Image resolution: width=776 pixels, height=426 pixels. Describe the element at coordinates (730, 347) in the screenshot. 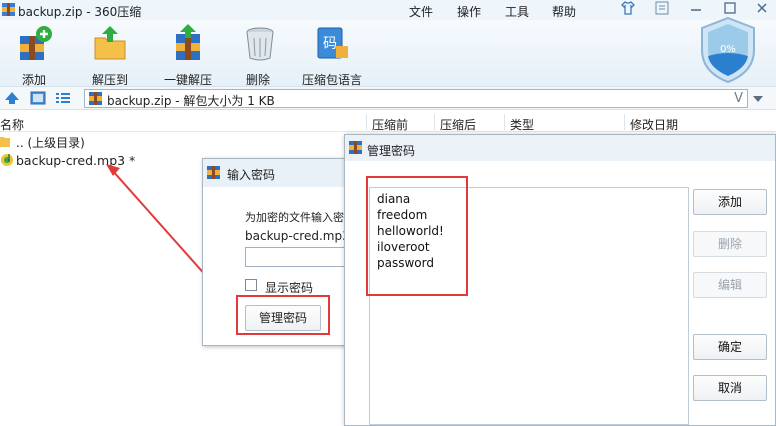

I see `ok-button: 确定` at that location.